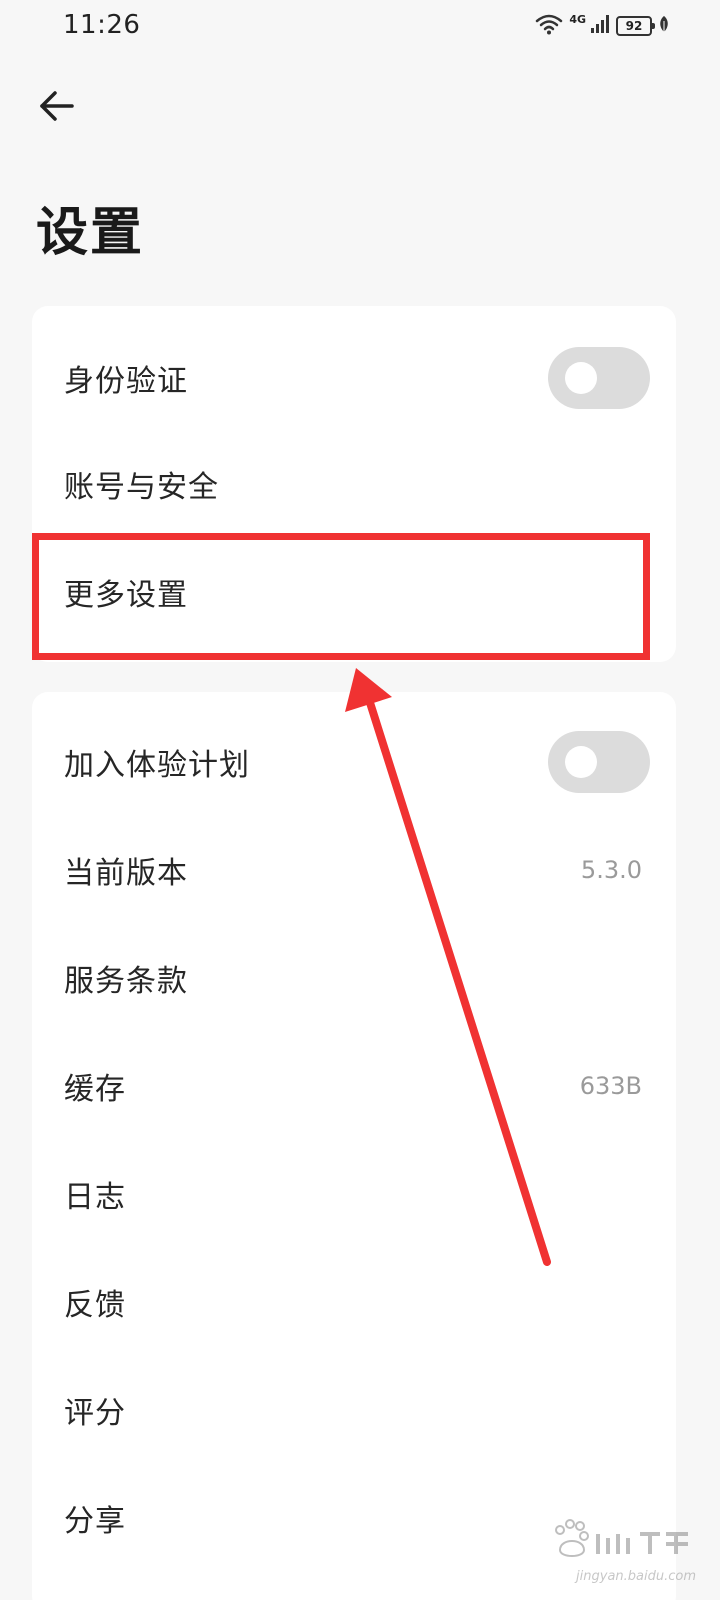 This screenshot has width=720, height=1600. What do you see at coordinates (354, 592) in the screenshot?
I see `more-settings-row: 更多设置` at bounding box center [354, 592].